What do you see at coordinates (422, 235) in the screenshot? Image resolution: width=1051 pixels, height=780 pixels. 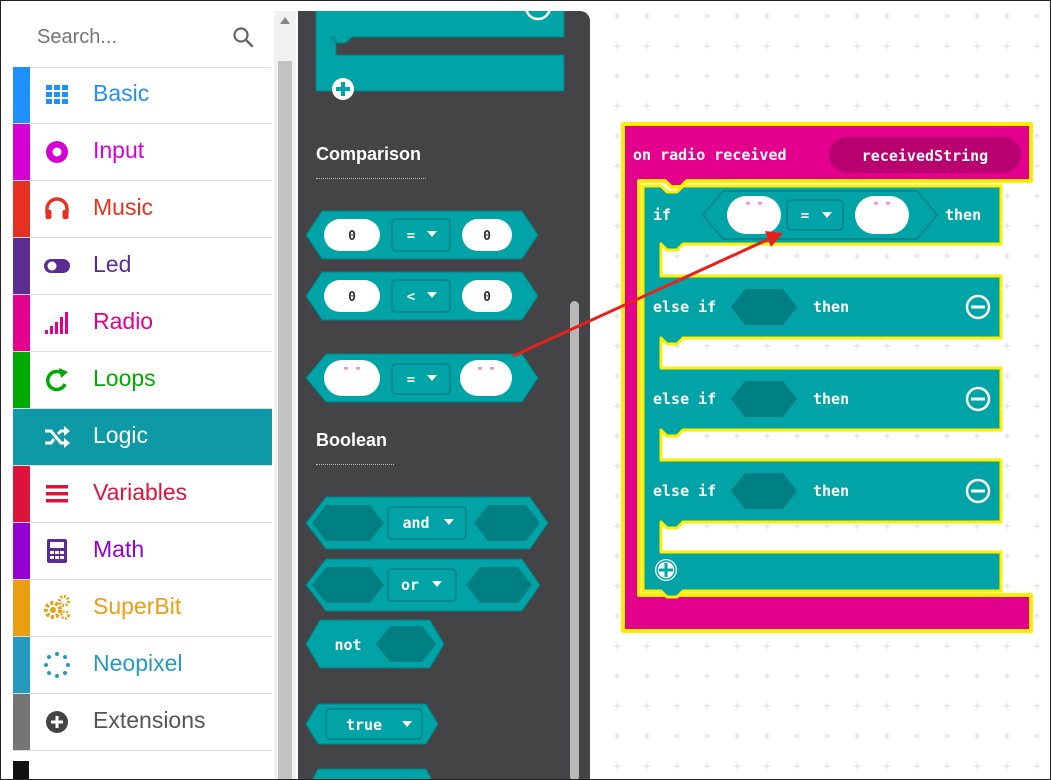 I see `compare-number-equal-block: 0 = 0` at bounding box center [422, 235].